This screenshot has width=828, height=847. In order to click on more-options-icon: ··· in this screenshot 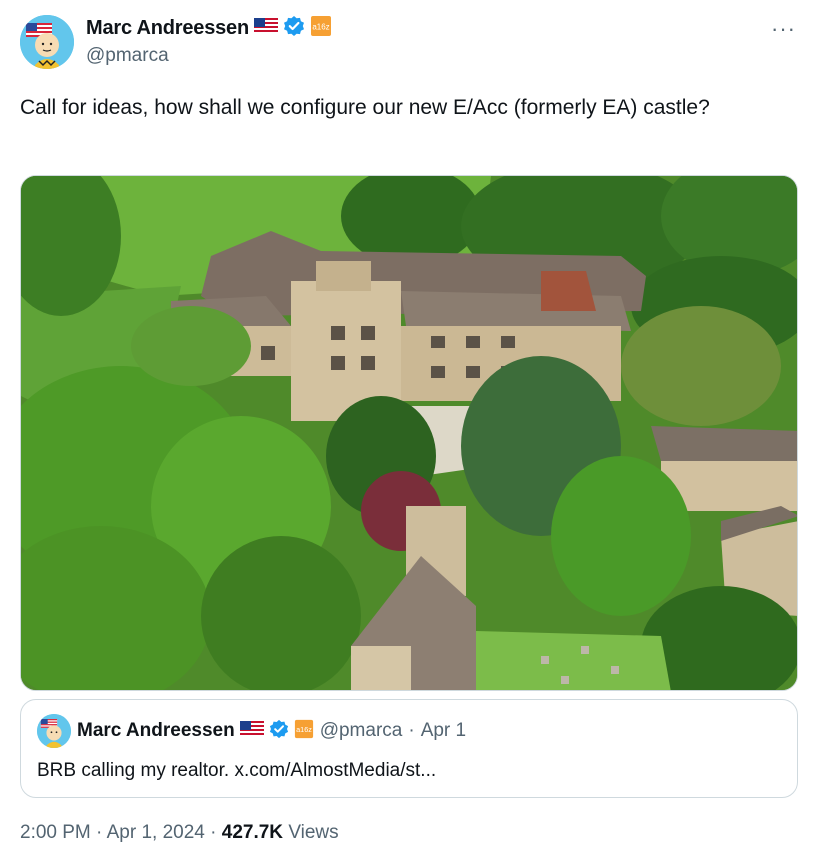, I will do `click(783, 29)`.